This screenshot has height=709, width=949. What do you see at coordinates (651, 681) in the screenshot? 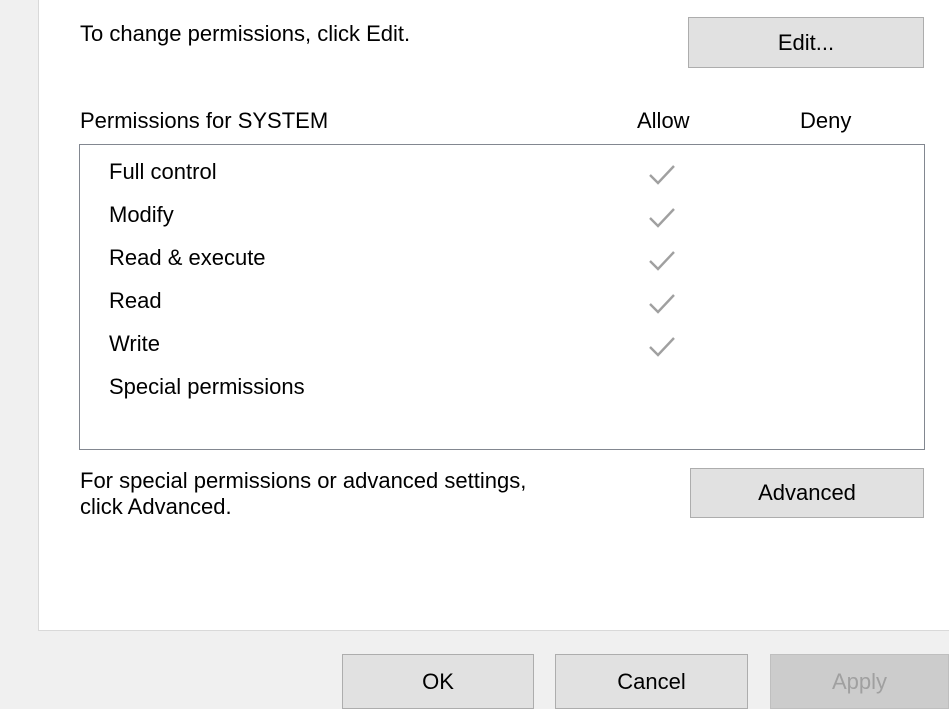
I see `cancel-button: Cancel` at bounding box center [651, 681].